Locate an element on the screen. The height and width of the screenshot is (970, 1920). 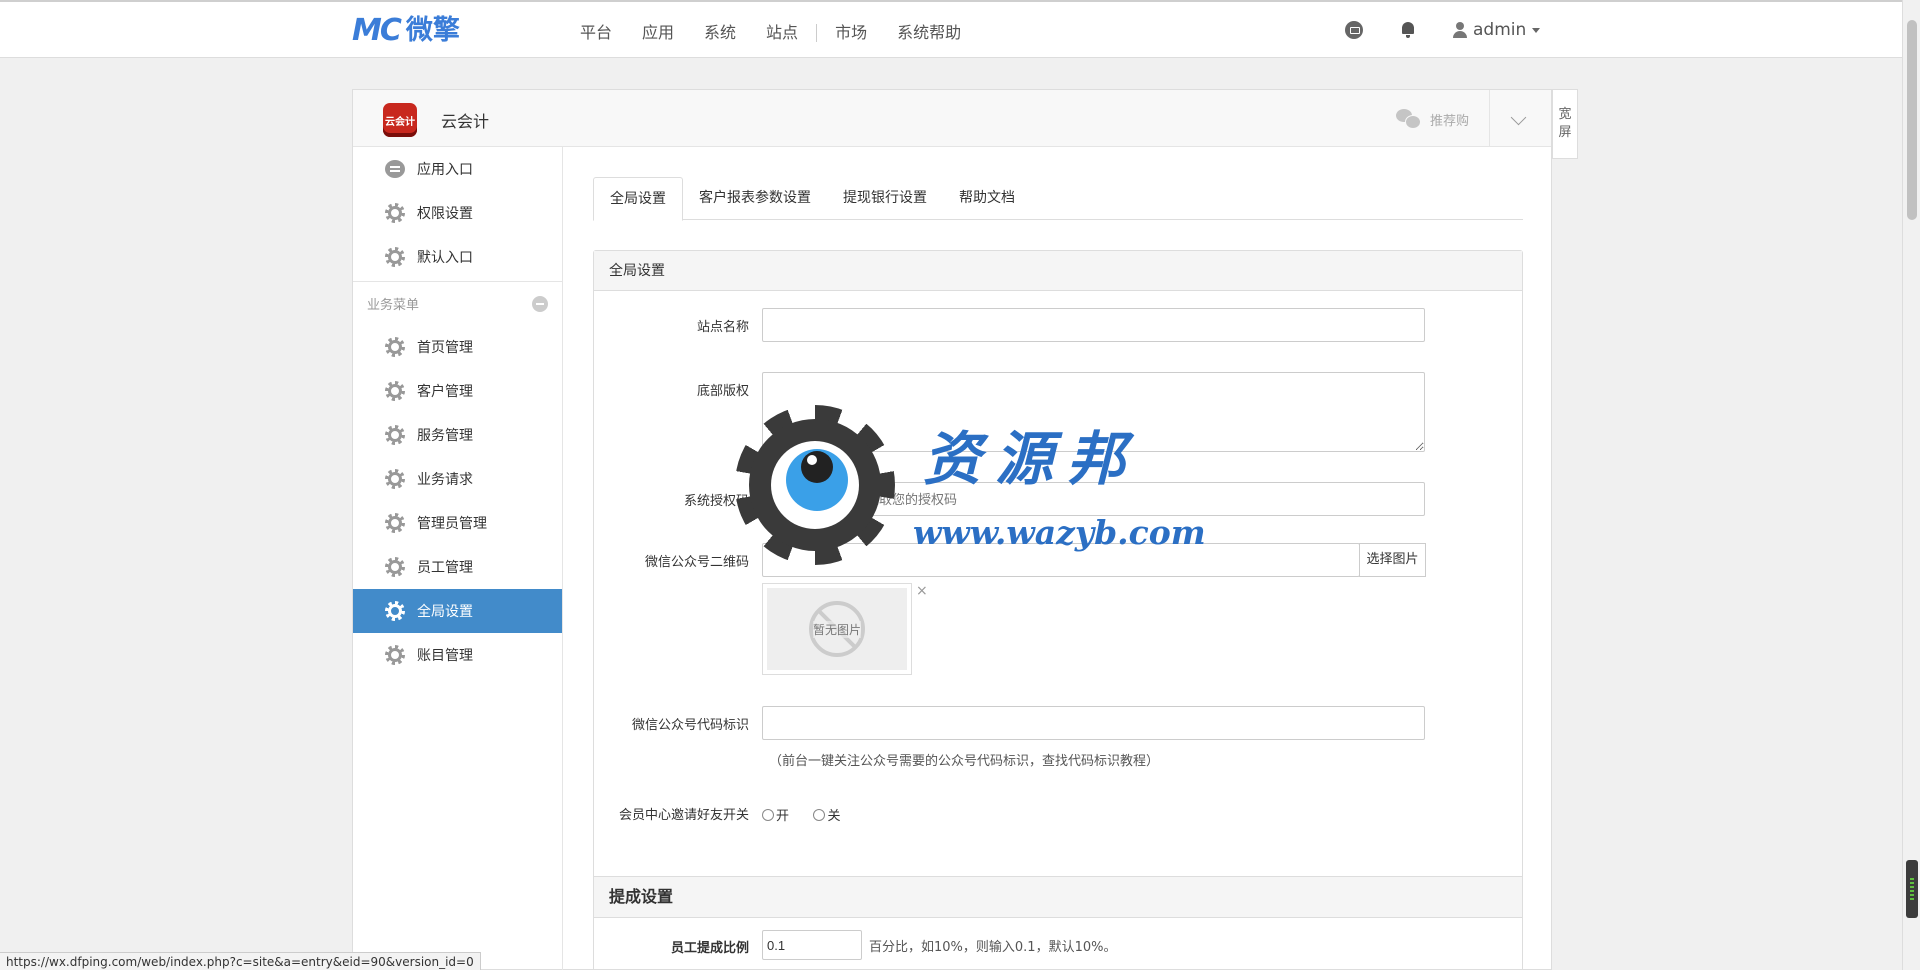
footer-label: 底部版权 is located at coordinates (722, 391).